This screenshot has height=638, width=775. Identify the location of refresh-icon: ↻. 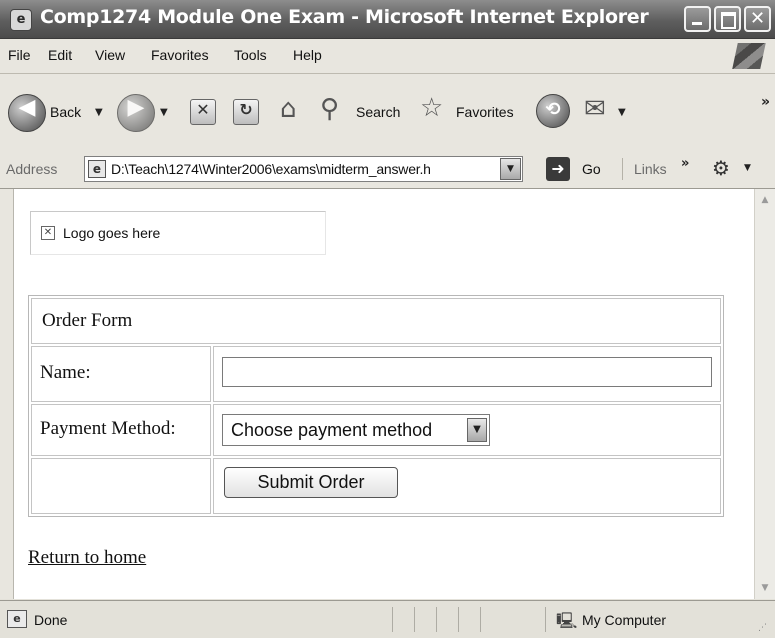
(246, 112).